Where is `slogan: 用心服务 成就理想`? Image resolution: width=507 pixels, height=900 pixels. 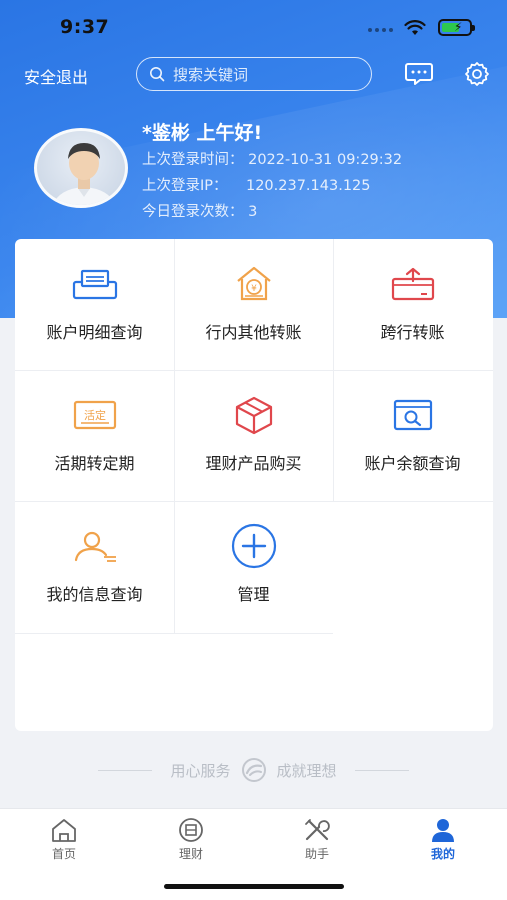
slogan: 用心服务 成就理想 is located at coordinates (253, 770).